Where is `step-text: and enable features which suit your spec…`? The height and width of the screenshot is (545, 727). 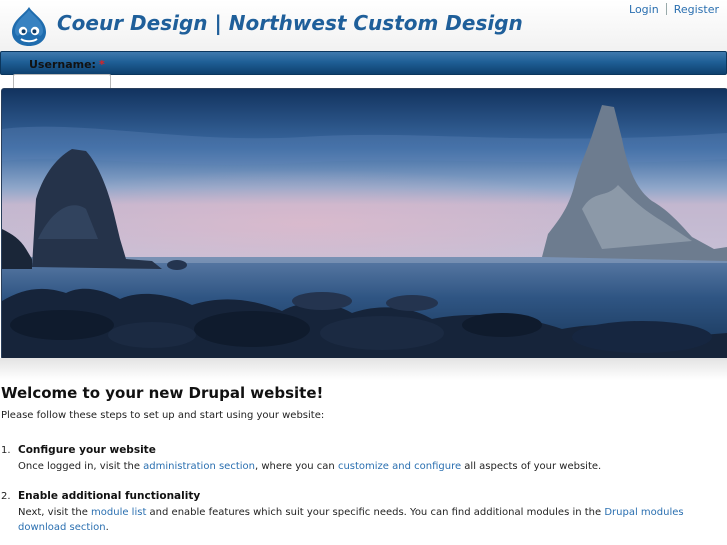 step-text: and enable features which suit your spec… is located at coordinates (375, 512).